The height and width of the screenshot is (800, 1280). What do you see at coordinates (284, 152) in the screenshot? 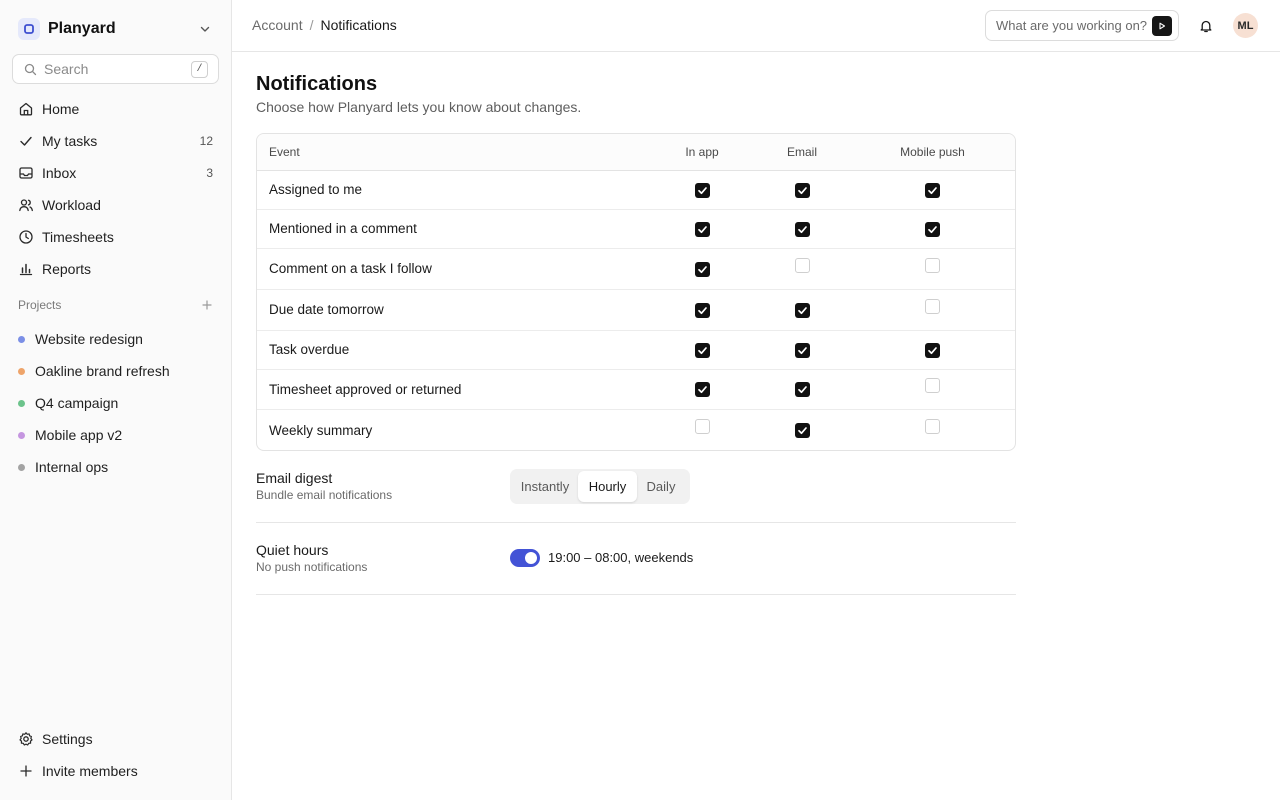
I see `column-header-event: Event` at bounding box center [284, 152].